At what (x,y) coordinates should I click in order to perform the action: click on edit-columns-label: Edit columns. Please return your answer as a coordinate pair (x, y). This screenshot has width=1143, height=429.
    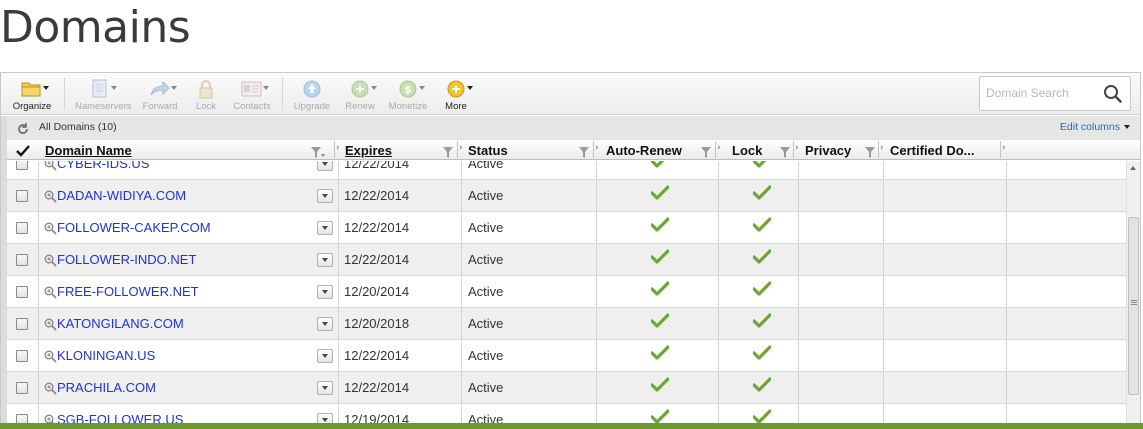
    Looking at the image, I should click on (1089, 127).